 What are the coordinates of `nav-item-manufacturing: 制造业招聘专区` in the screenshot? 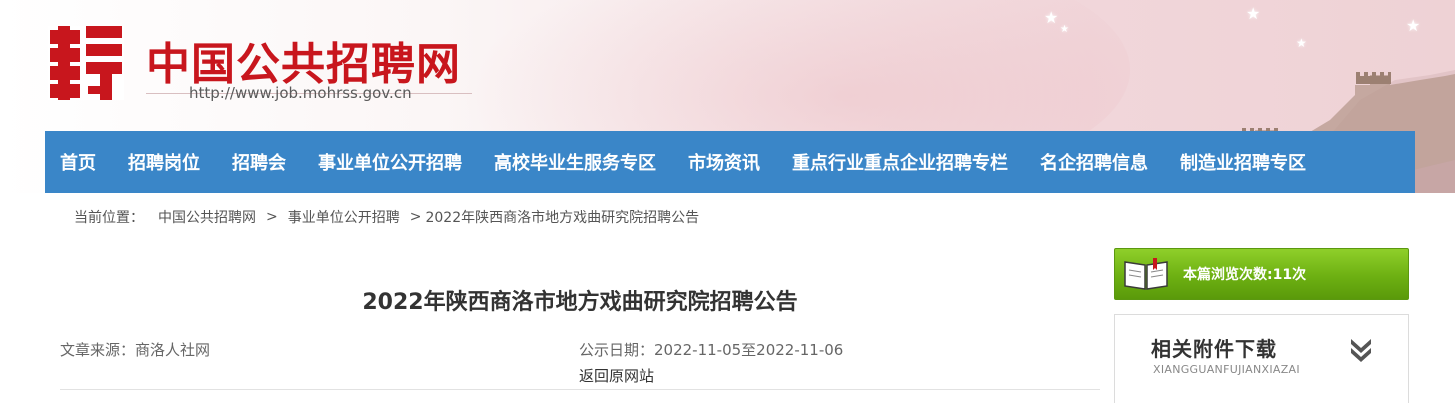 It's located at (1243, 162).